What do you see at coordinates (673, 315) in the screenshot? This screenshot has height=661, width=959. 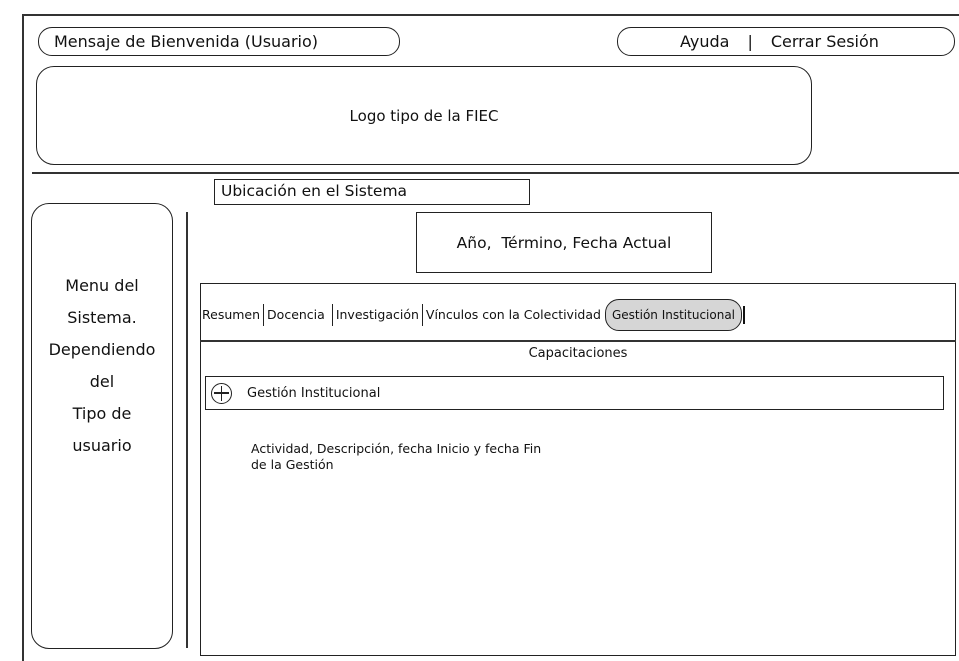 I see `tab-gestion-institucional: Gestión Institucional` at bounding box center [673, 315].